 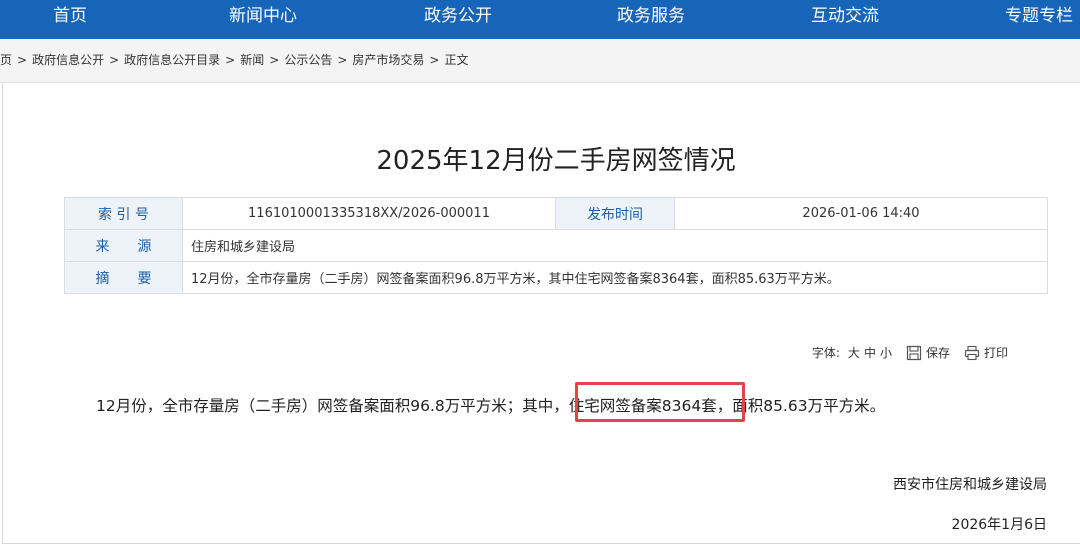 I want to click on source-label: 来 源, so click(x=123, y=245).